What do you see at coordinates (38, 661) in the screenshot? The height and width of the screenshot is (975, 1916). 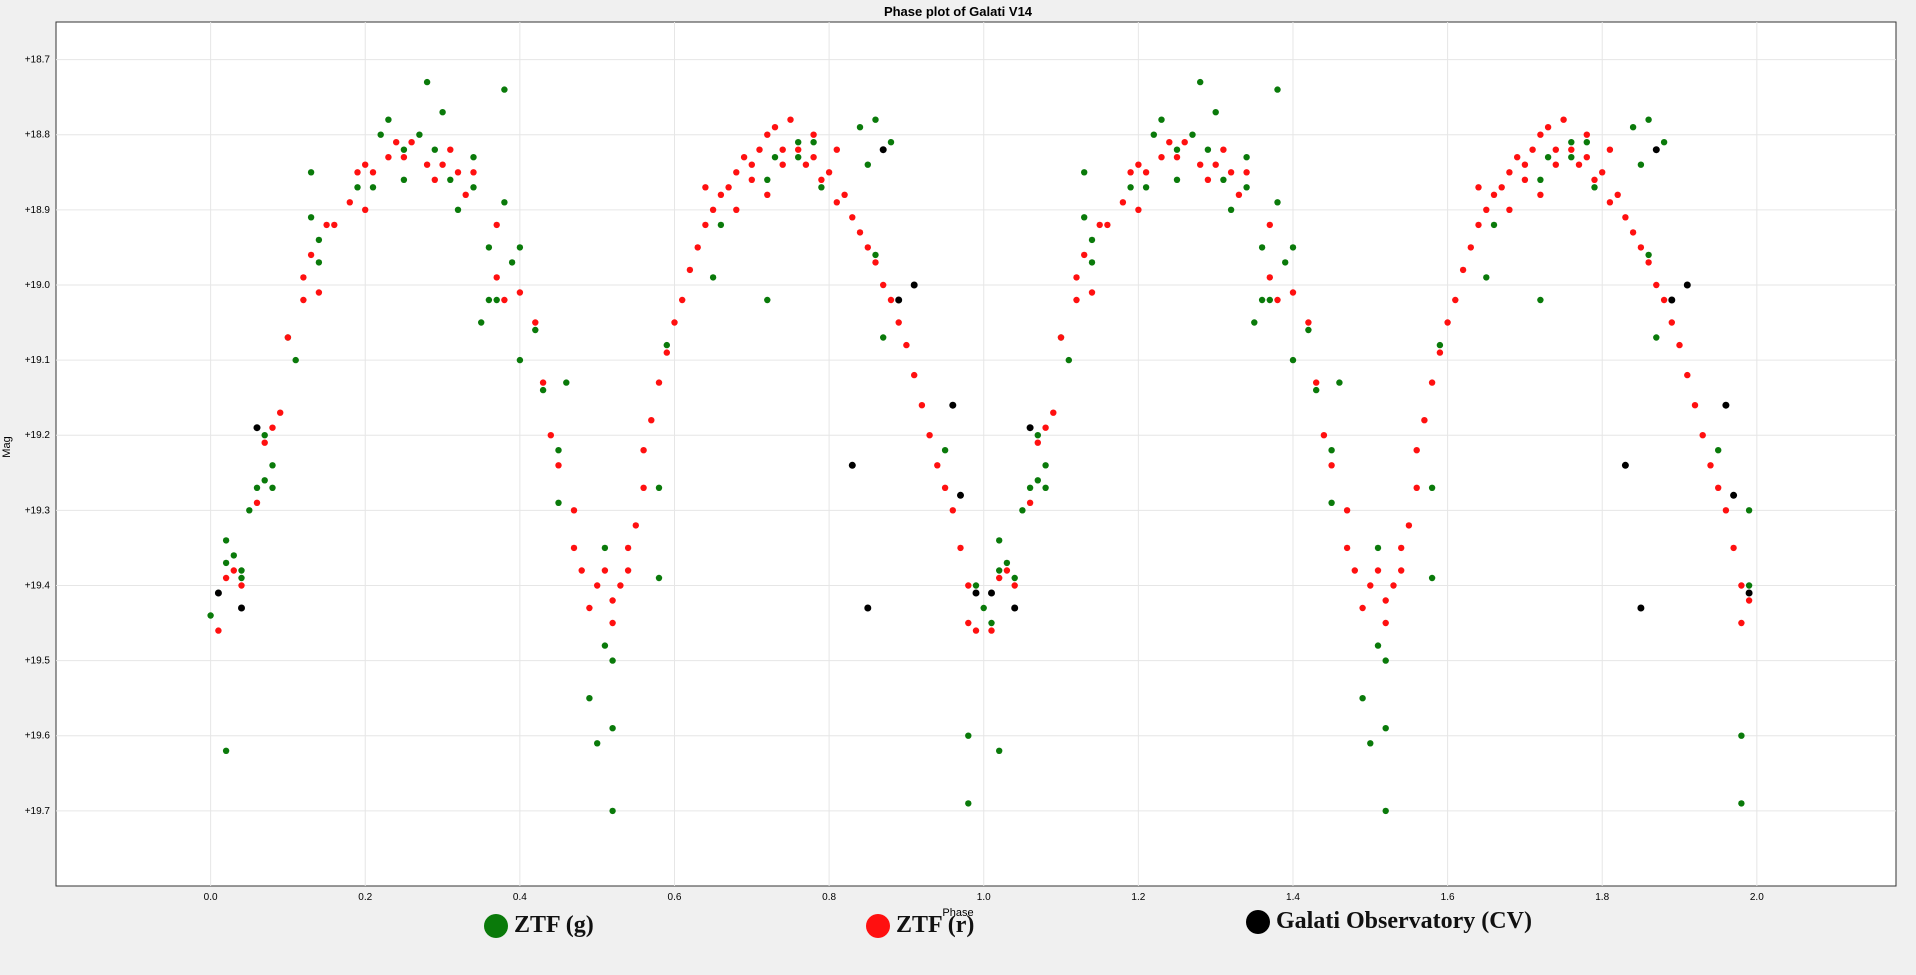 I see `y-tick-label: +19.5` at bounding box center [38, 661].